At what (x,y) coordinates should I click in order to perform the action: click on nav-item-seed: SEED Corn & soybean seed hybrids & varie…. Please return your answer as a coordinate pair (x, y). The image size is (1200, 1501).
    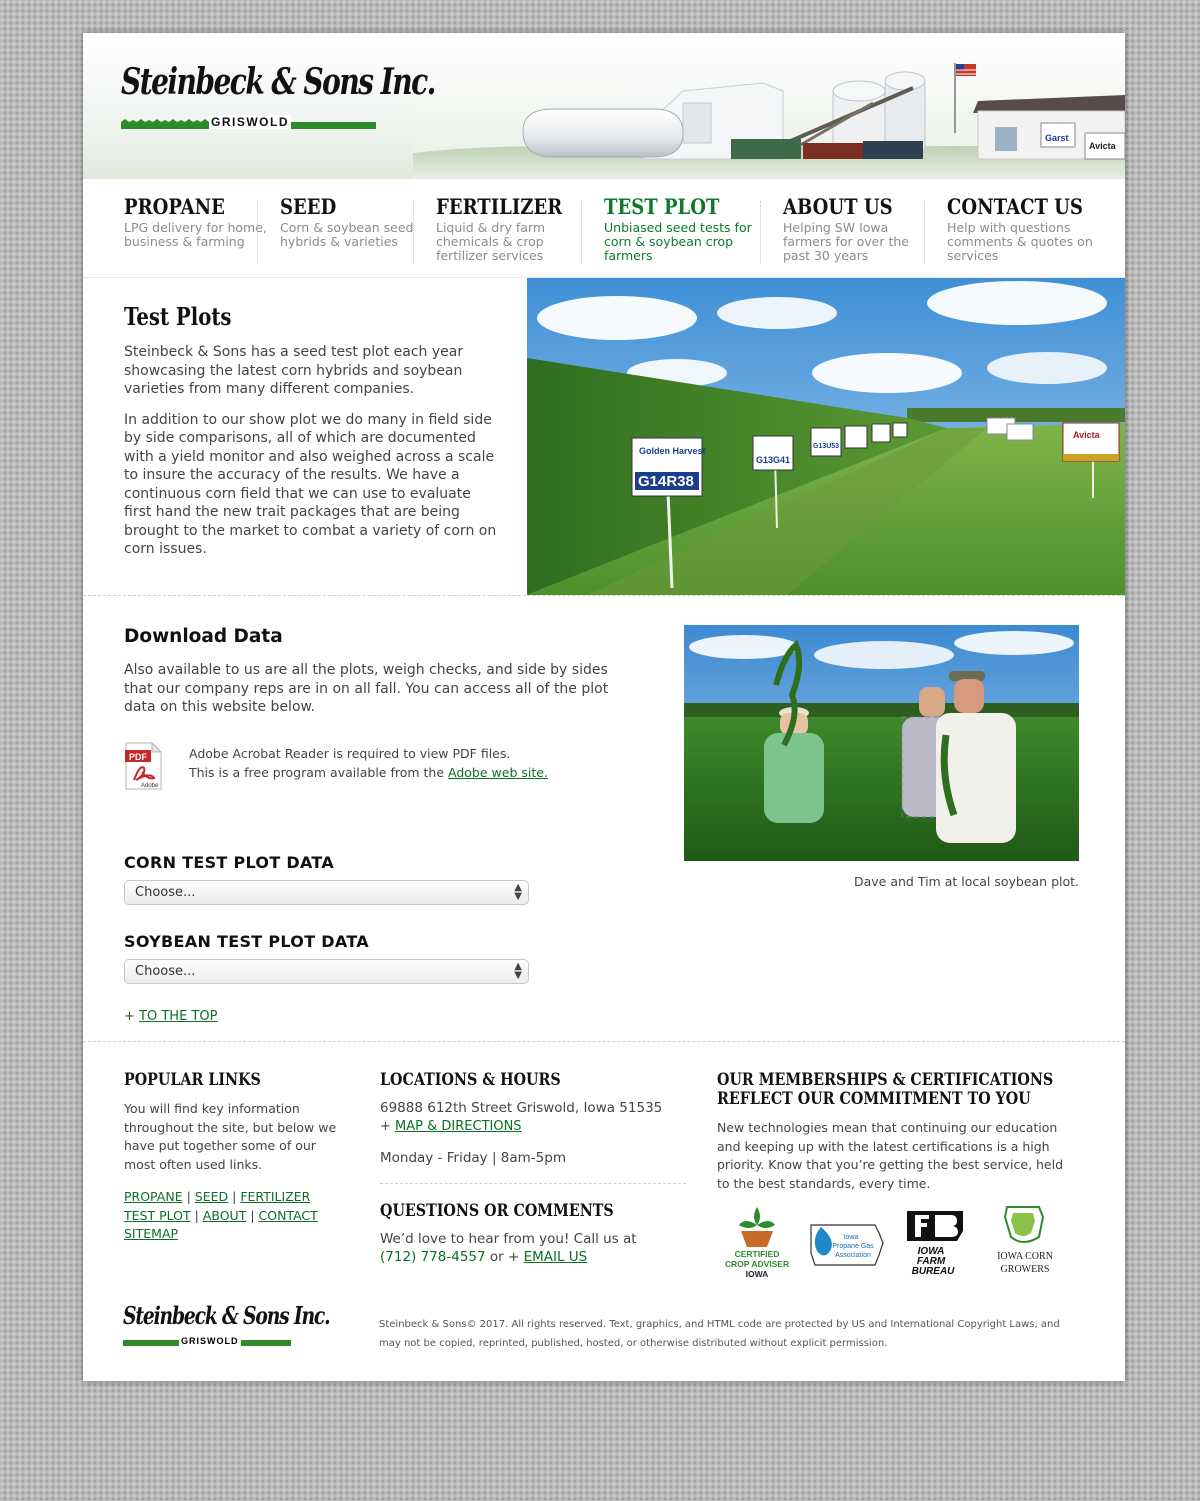
    Looking at the image, I should click on (355, 230).